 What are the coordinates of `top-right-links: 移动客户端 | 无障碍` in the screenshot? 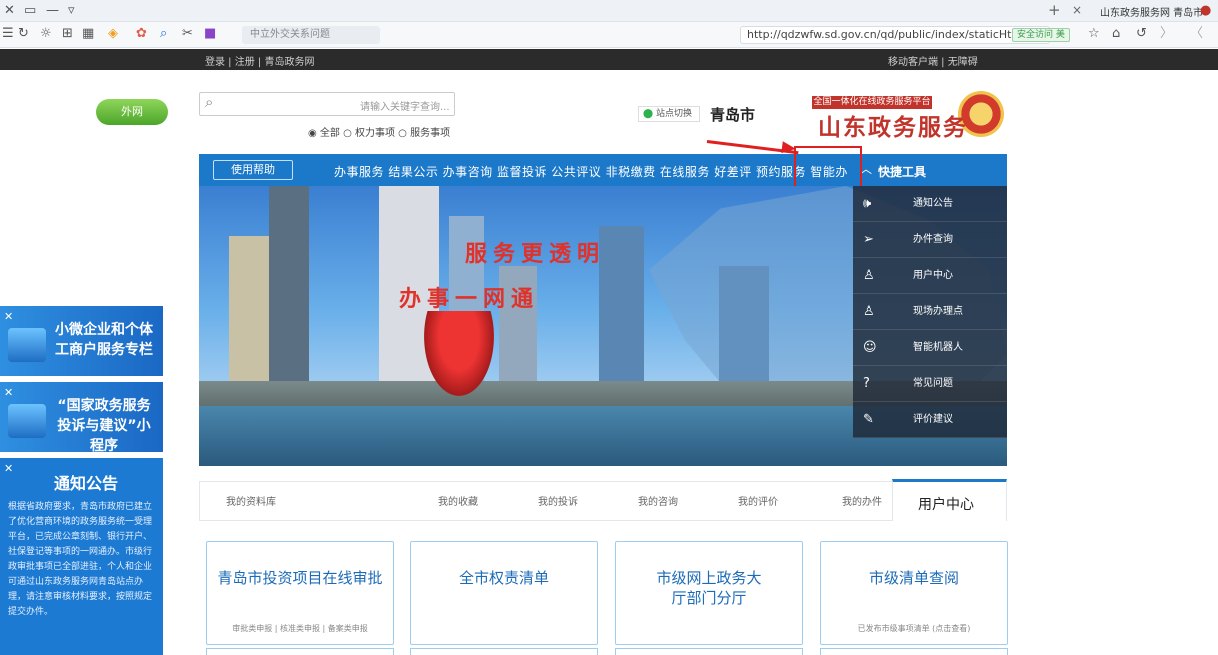 It's located at (933, 60).